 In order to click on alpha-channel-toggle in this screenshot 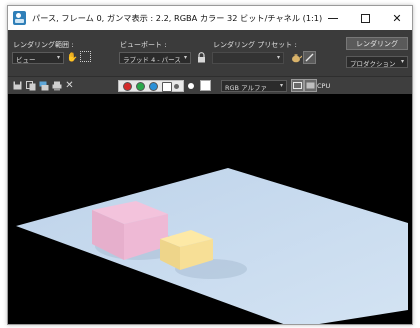, I will do `click(167, 87)`.